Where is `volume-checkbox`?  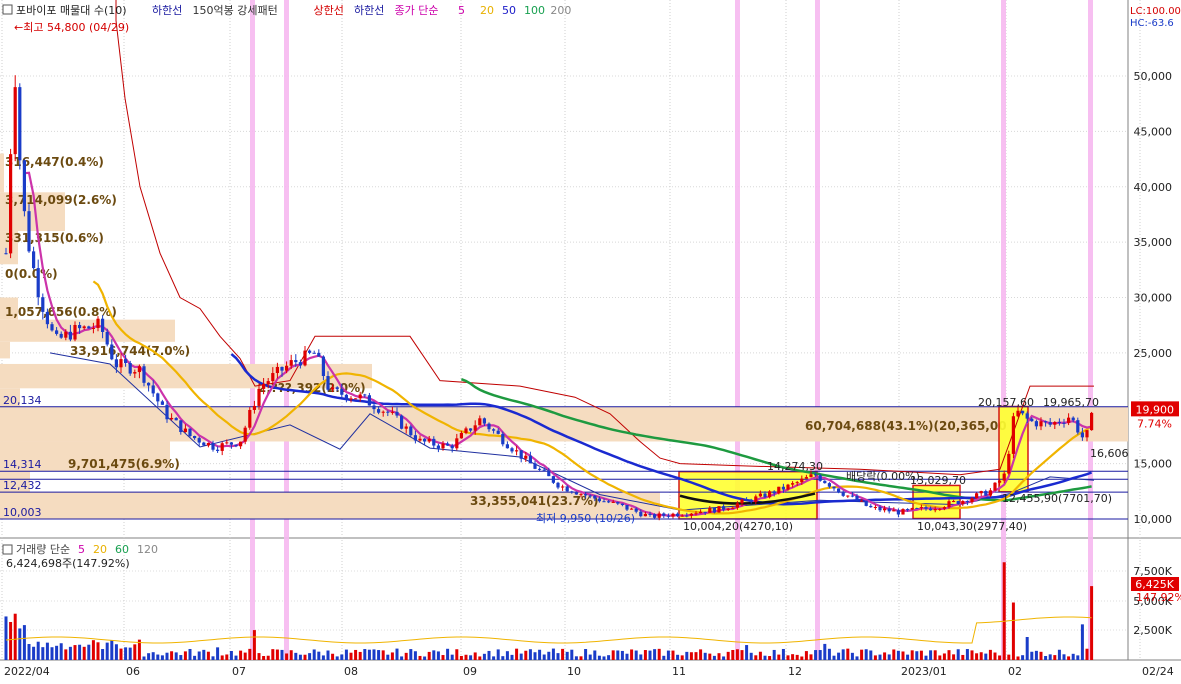
volume-checkbox is located at coordinates (7, 549).